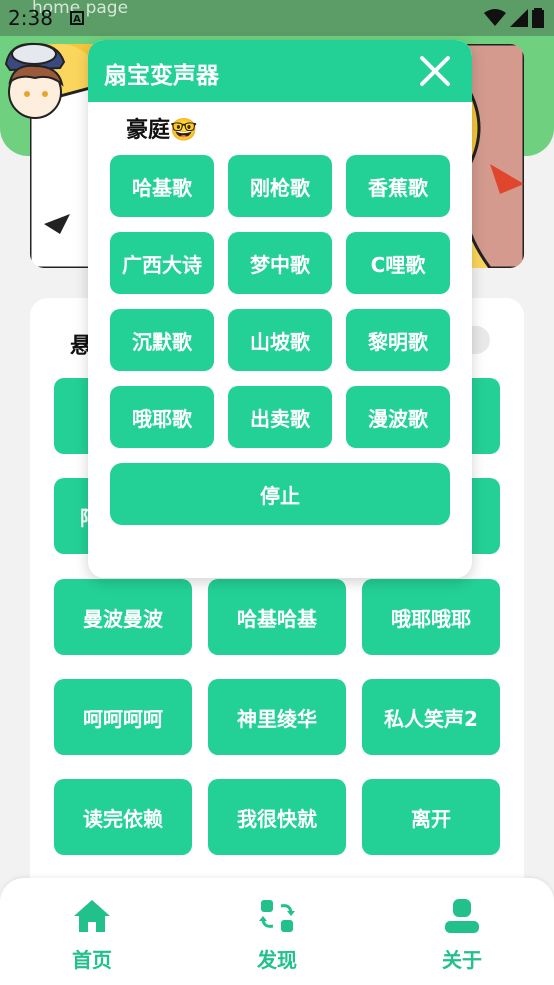 The width and height of the screenshot is (554, 985). What do you see at coordinates (280, 71) in the screenshot?
I see `dialog-header: 扇宝变声器` at bounding box center [280, 71].